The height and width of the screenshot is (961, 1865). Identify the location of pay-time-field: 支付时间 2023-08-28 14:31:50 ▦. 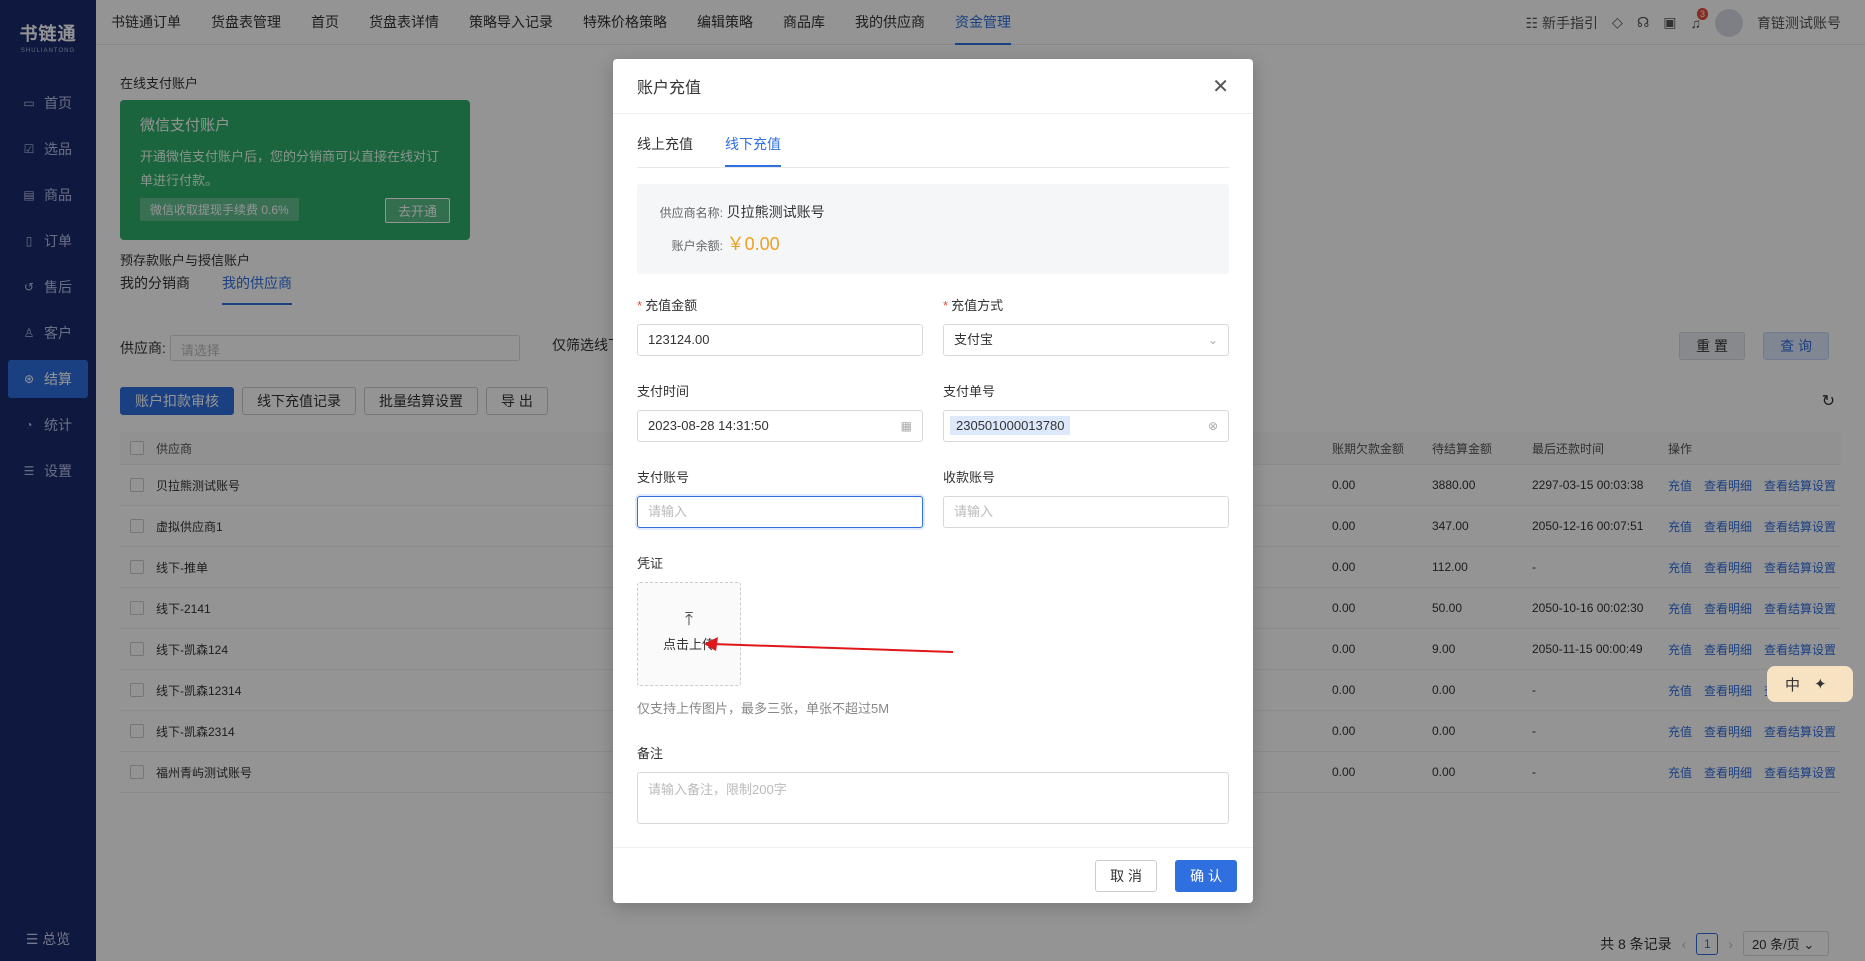
(780, 411).